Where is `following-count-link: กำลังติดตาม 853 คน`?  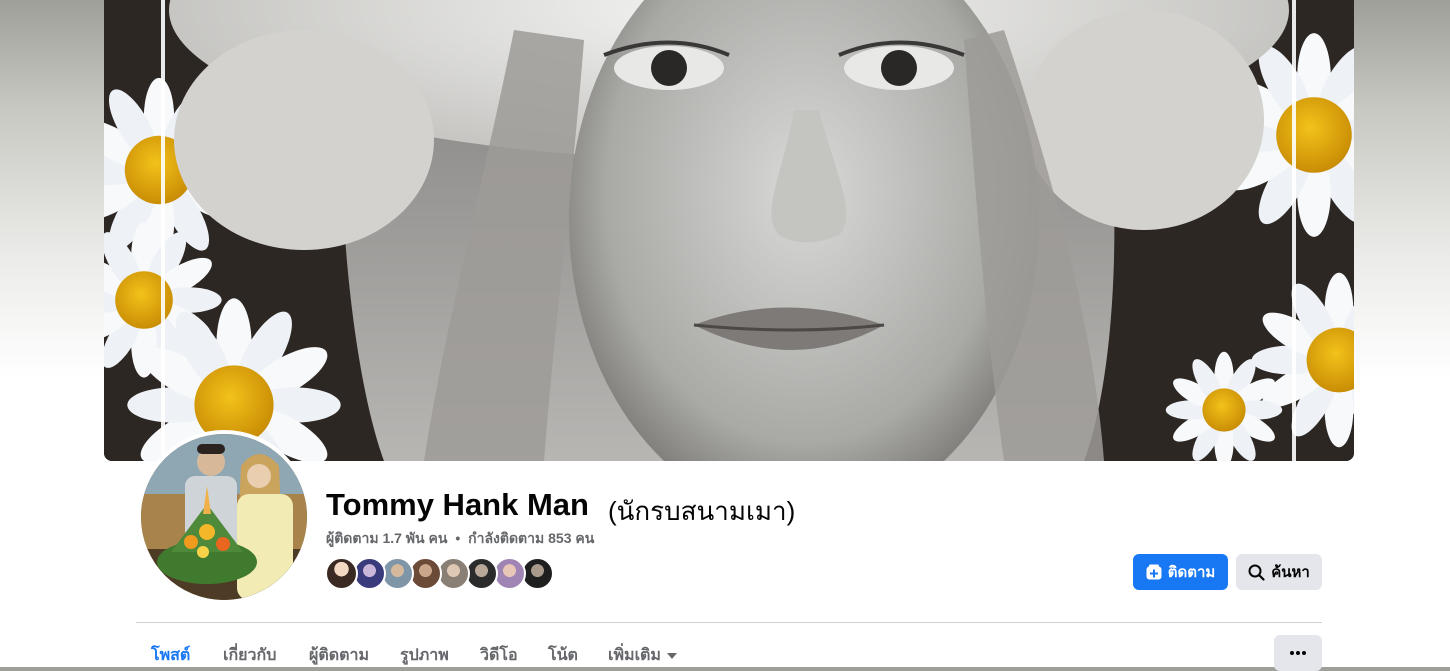 following-count-link: กำลังติดตาม 853 คน is located at coordinates (531, 538).